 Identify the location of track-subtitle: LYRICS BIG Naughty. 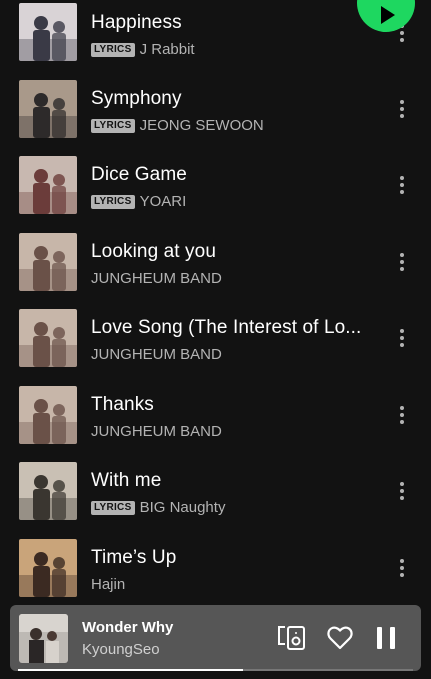
(158, 507).